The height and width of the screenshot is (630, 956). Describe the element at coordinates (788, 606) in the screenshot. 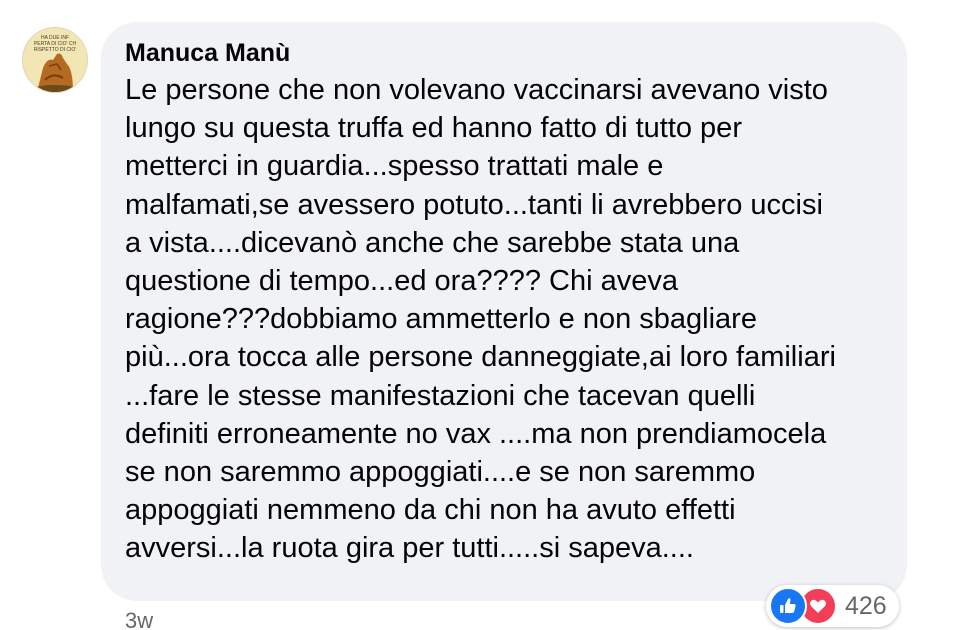

I see `thumbs-up-icon` at that location.